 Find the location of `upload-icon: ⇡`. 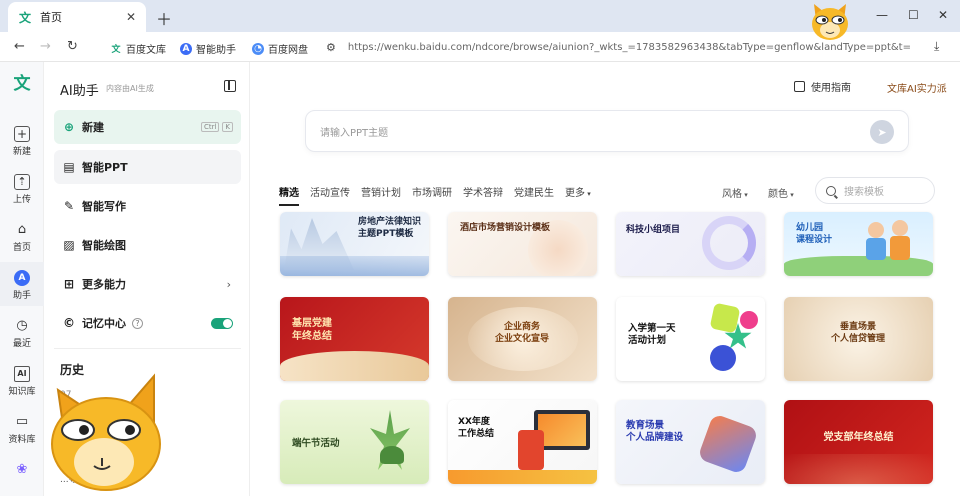

upload-icon: ⇡ is located at coordinates (22, 182).